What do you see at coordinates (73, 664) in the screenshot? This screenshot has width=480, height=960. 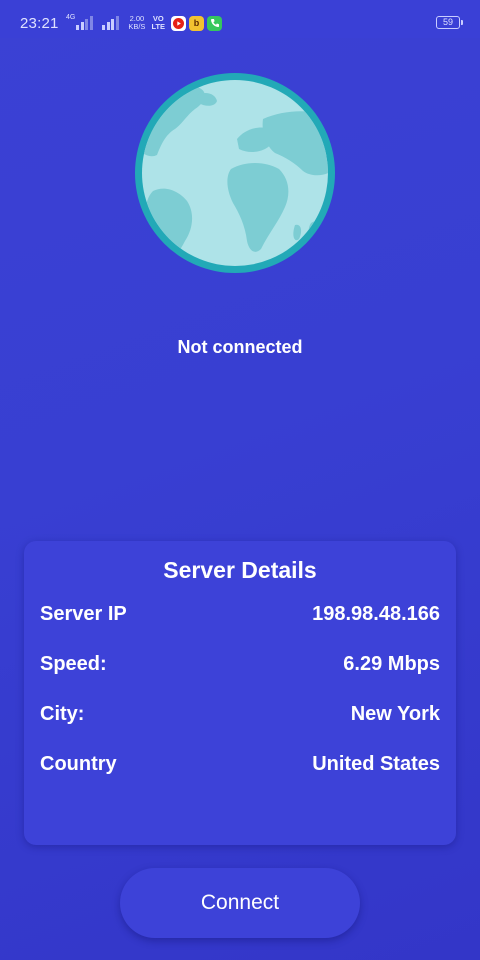 I see `speed-label: Speed:` at bounding box center [73, 664].